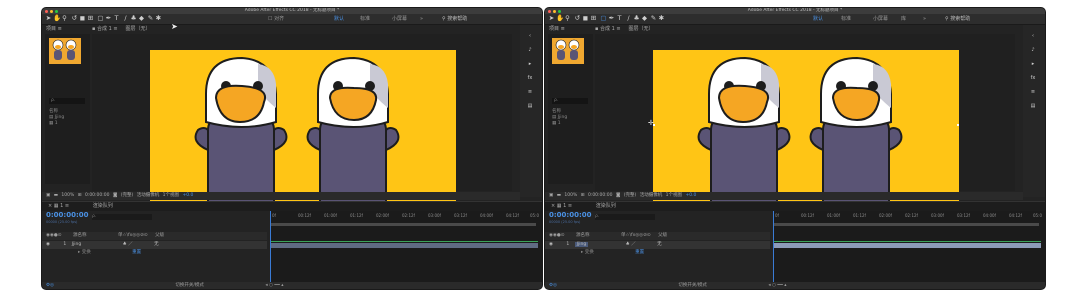  What do you see at coordinates (619, 18) in the screenshot?
I see `type-tool-icon: T` at bounding box center [619, 18].